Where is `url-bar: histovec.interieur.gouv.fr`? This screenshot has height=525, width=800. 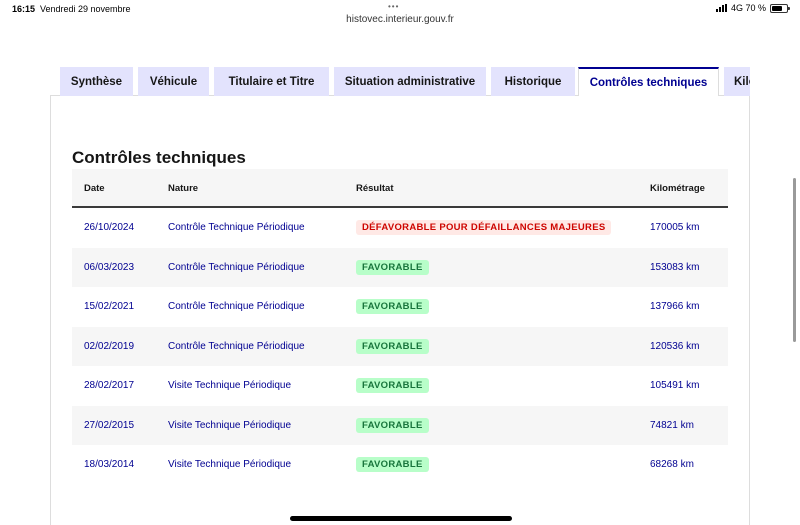
url-bar: histovec.interieur.gouv.fr is located at coordinates (400, 19).